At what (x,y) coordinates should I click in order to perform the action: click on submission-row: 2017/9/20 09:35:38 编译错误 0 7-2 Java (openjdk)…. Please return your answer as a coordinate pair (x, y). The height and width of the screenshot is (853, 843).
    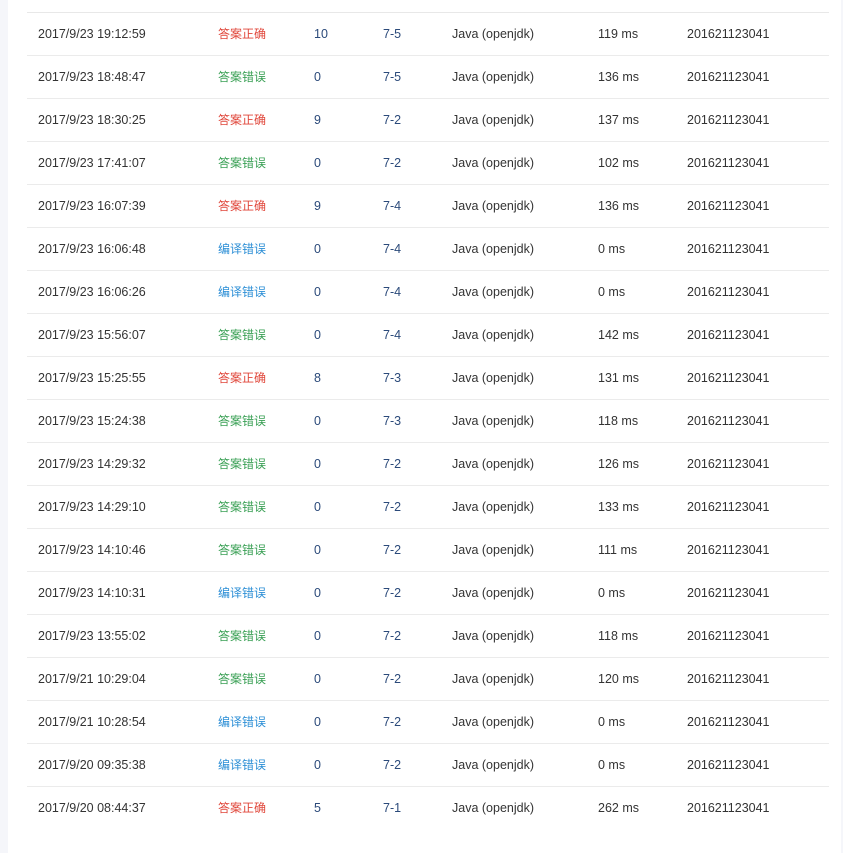
    Looking at the image, I should click on (428, 765).